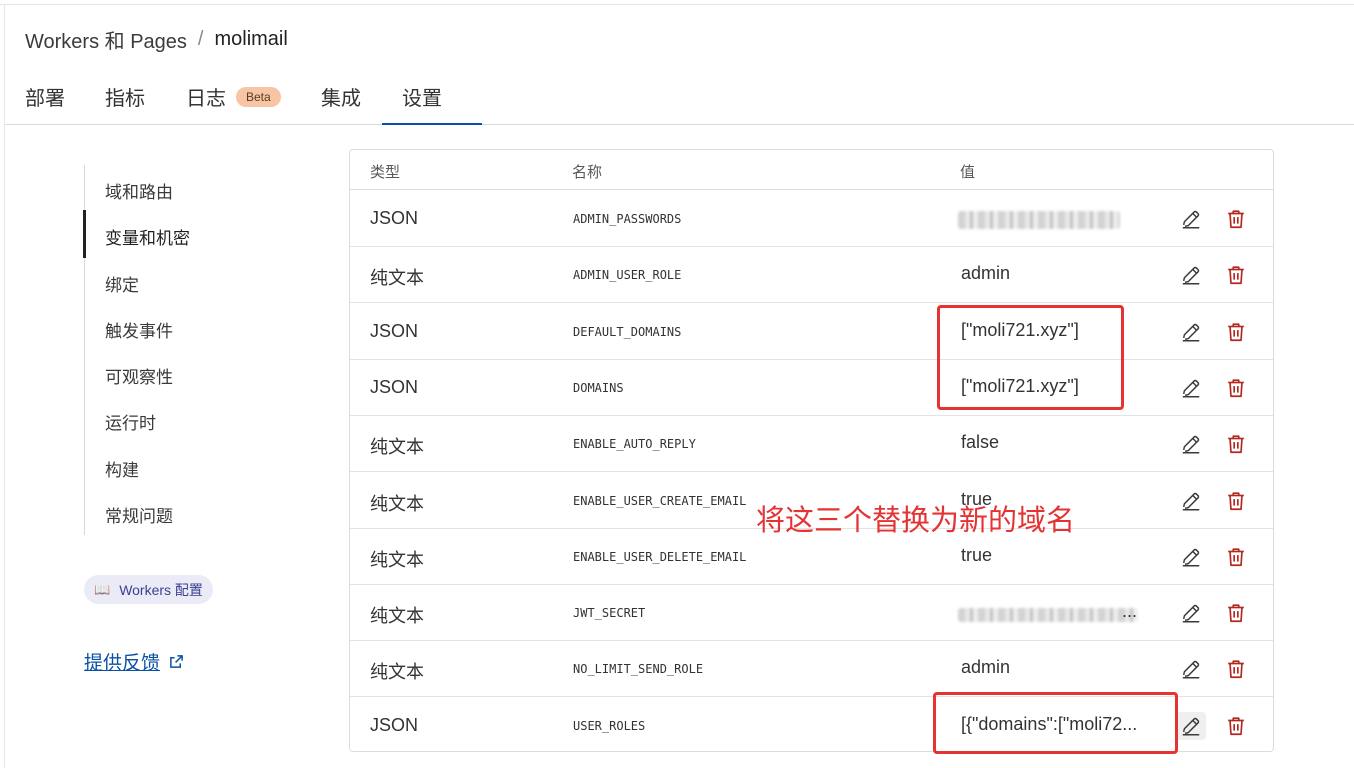 Image resolution: width=1354 pixels, height=768 pixels. I want to click on name-cell: DOMAINS, so click(598, 387).